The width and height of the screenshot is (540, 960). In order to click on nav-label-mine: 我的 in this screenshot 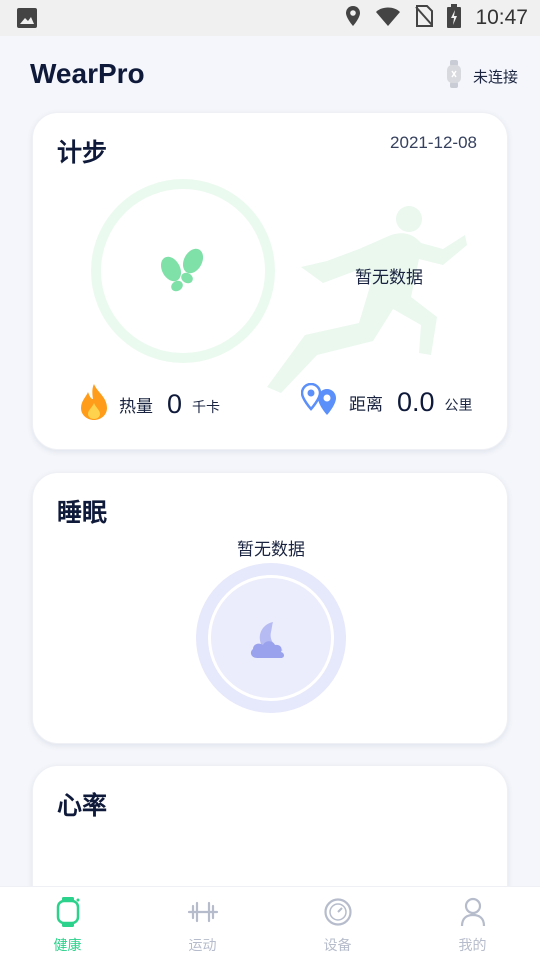, I will do `click(472, 946)`.